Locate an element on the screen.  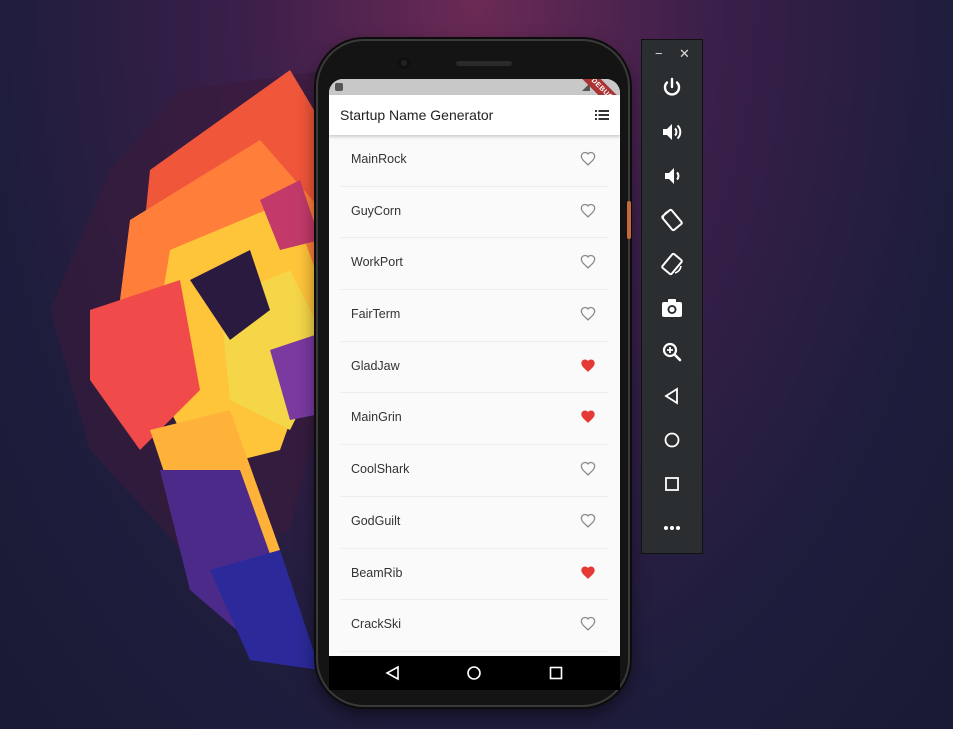
recents-icon is located at coordinates (556, 673).